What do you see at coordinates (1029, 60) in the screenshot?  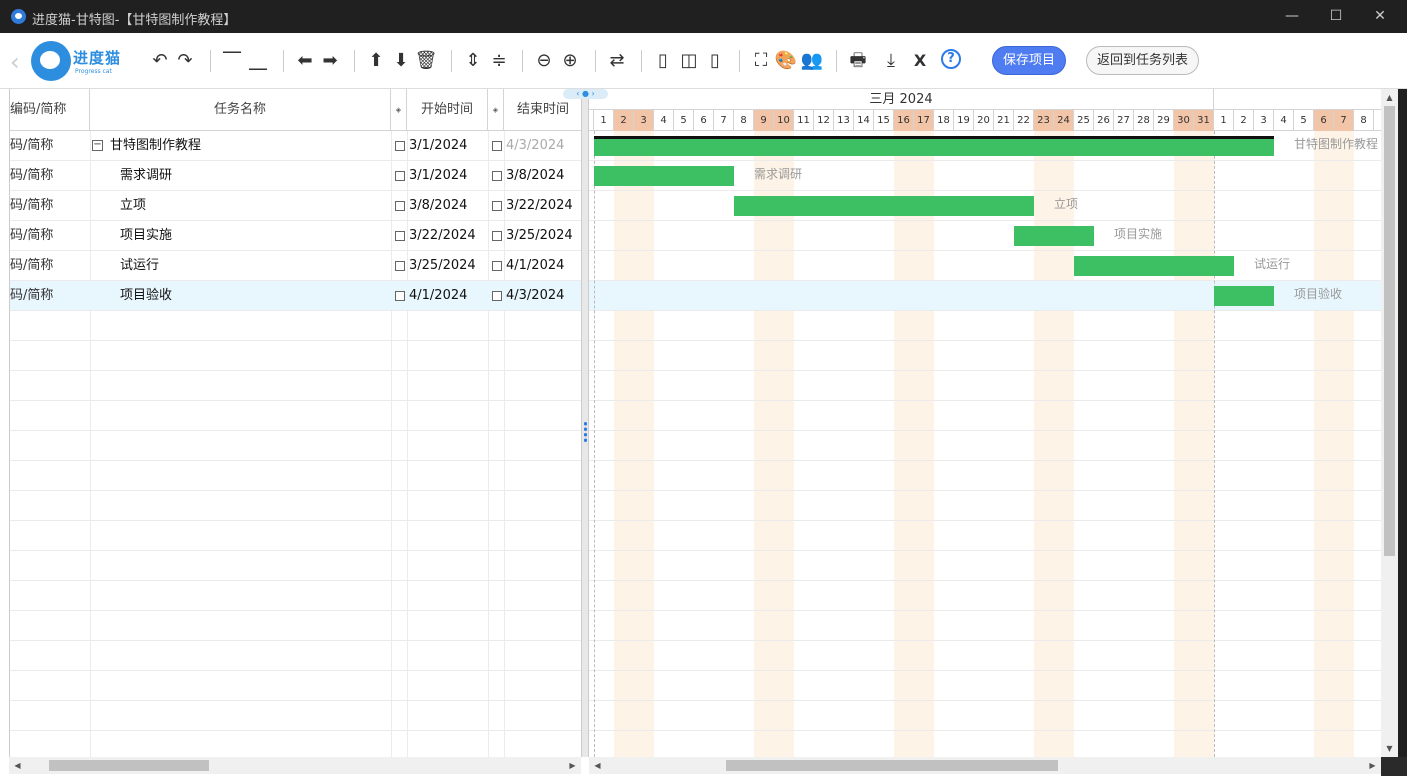 I see `save-project-button: 保存项目` at bounding box center [1029, 60].